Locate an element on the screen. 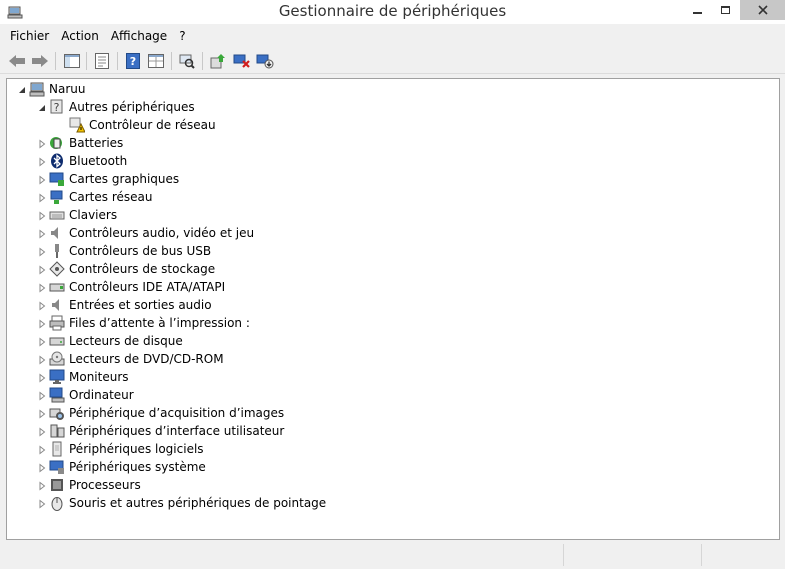 The width and height of the screenshot is (785, 569). tree-category: Cartes graphiques is located at coordinates (393, 179).